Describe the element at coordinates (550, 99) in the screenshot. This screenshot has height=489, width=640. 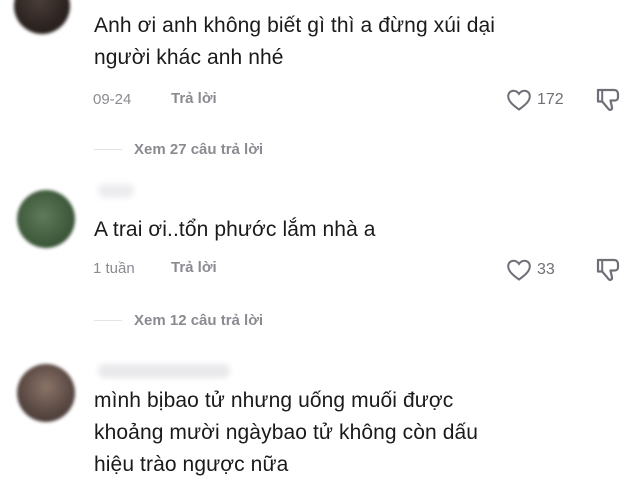
I see `like-count: 172` at that location.